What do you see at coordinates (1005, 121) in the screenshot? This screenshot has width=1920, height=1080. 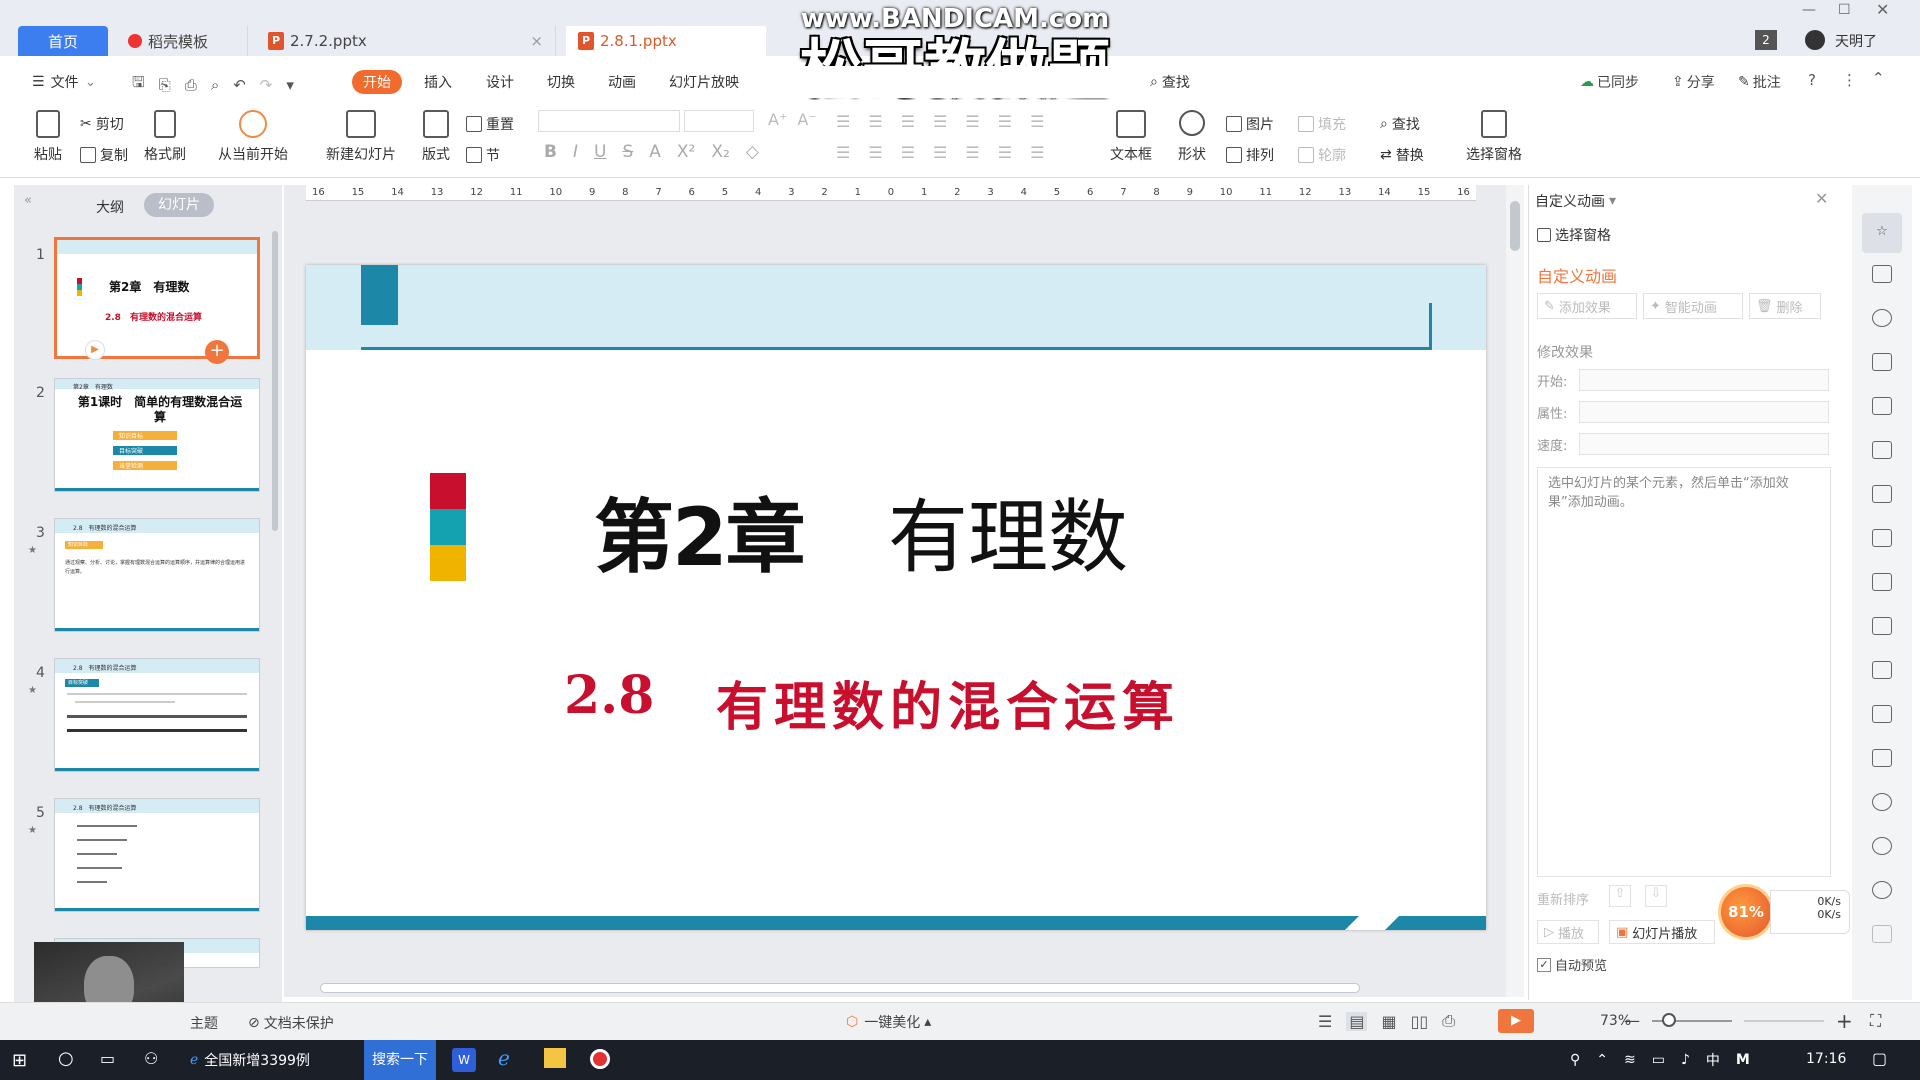 I see `line-spacing-icon: ☰` at bounding box center [1005, 121].